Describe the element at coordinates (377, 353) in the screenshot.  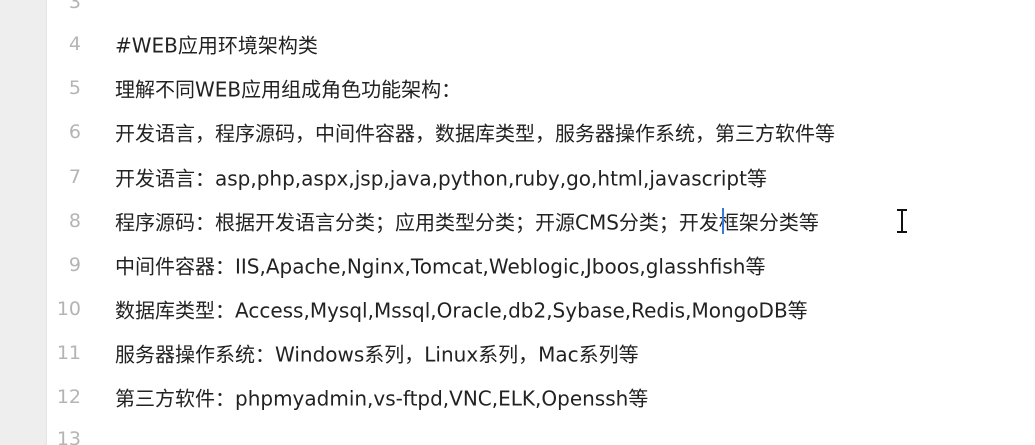
I see `line-text: 服务器操作系统：Windows系列，Linux系列，Mac系列等` at that location.